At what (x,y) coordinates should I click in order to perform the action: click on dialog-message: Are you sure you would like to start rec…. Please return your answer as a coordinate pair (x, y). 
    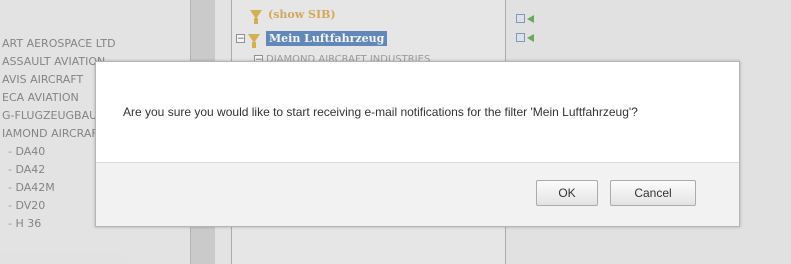
    Looking at the image, I should click on (380, 112).